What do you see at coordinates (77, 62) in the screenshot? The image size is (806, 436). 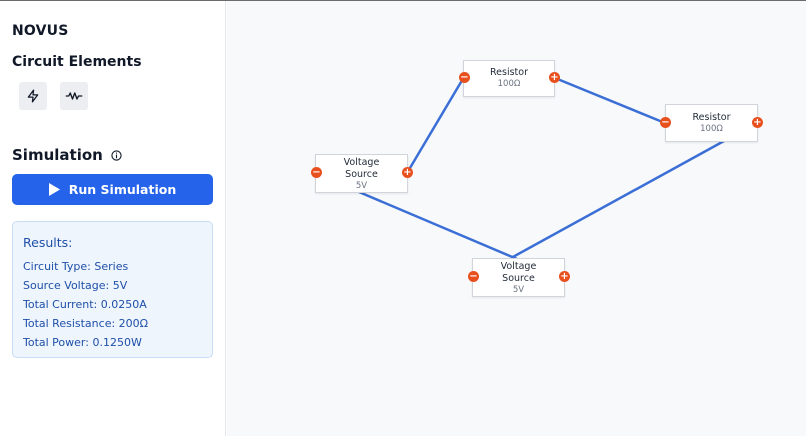 I see `circuit-elements-title: Circuit Elements` at bounding box center [77, 62].